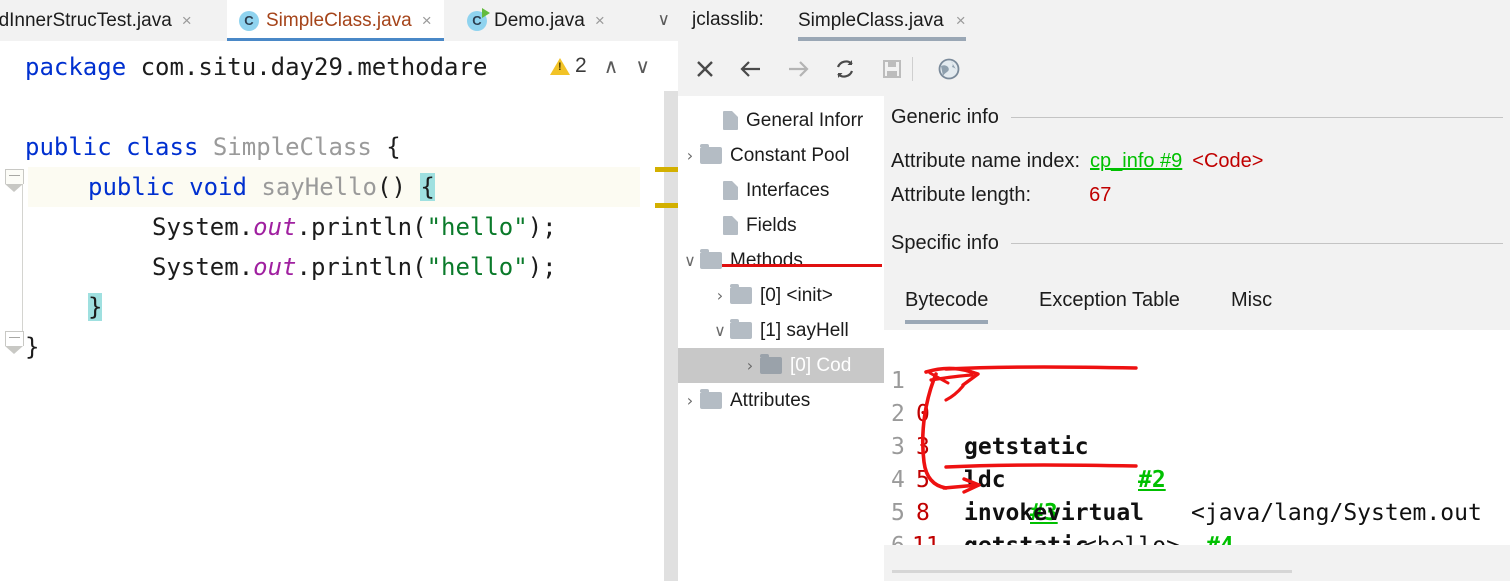 The width and height of the screenshot is (1510, 581). Describe the element at coordinates (203, 267) in the screenshot. I see `system-ref: System.` at that location.